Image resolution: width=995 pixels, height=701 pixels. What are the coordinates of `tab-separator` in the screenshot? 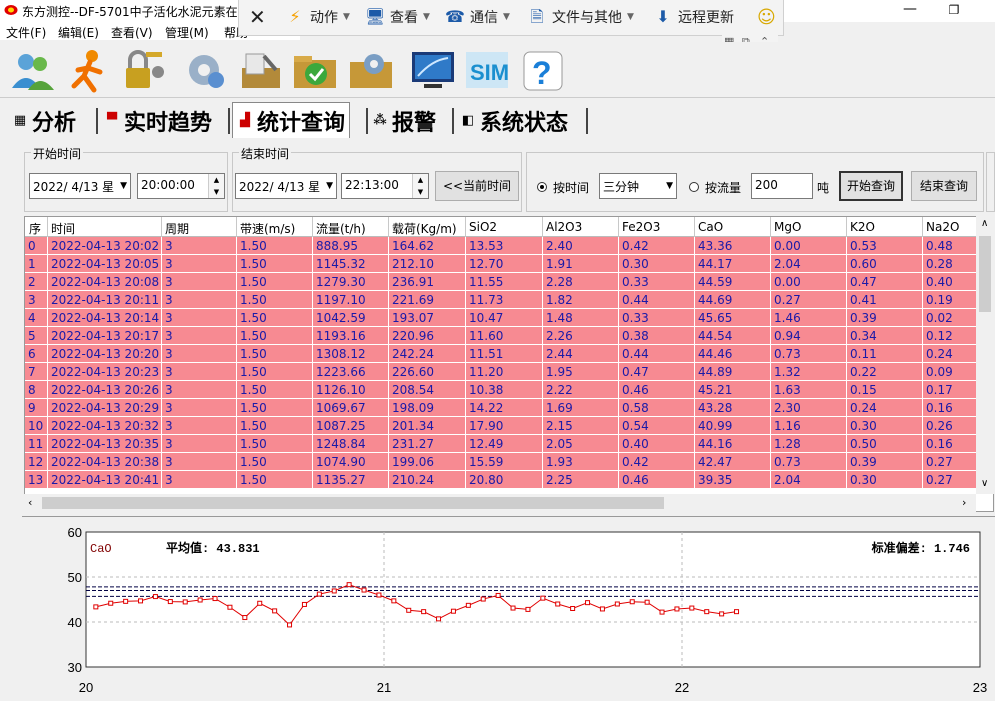 It's located at (453, 121).